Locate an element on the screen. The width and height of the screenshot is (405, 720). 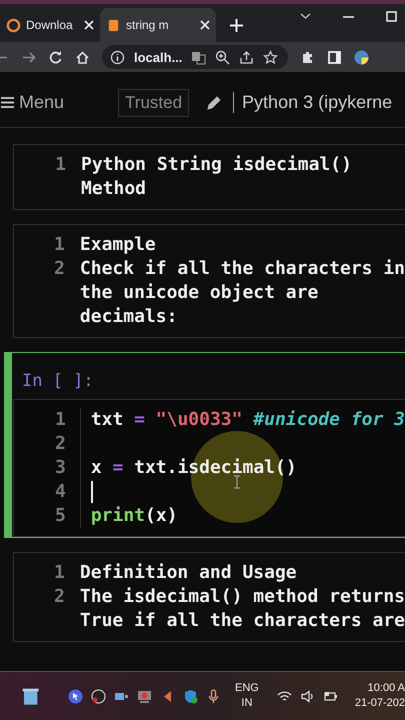
share-icon is located at coordinates (246, 57).